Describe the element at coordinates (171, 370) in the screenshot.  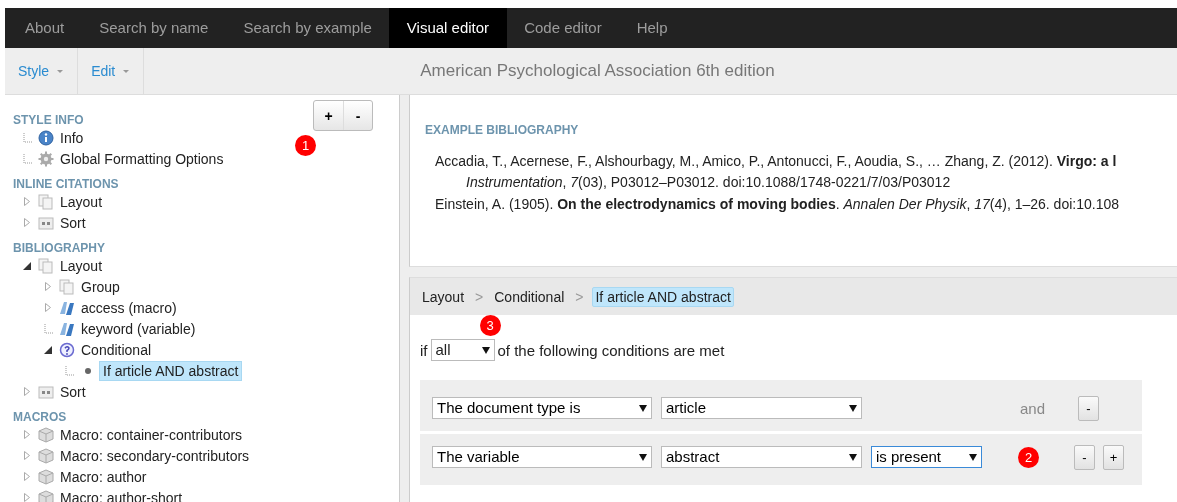
I see `tree-item: If article AND abstract` at that location.